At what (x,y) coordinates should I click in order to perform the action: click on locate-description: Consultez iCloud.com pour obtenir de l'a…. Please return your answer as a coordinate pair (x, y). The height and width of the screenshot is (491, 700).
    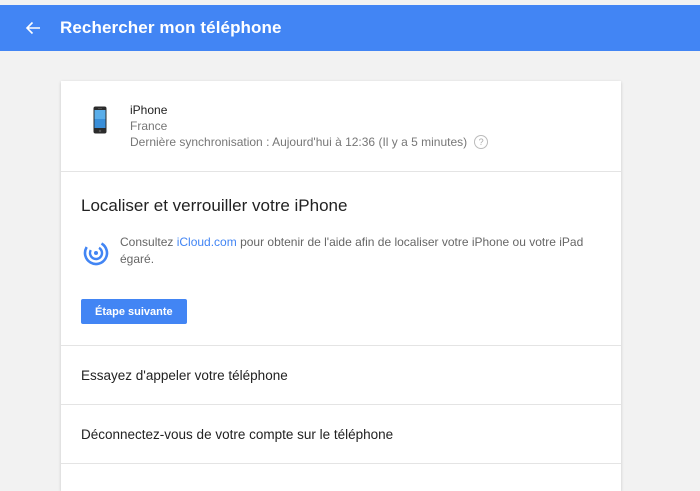
    Looking at the image, I should click on (355, 251).